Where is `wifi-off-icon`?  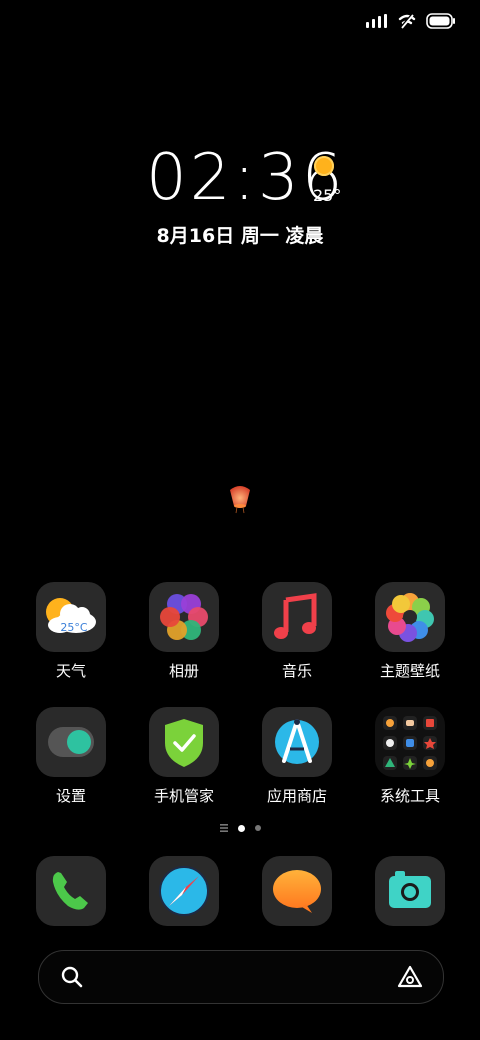
wifi-off-icon is located at coordinates (407, 21).